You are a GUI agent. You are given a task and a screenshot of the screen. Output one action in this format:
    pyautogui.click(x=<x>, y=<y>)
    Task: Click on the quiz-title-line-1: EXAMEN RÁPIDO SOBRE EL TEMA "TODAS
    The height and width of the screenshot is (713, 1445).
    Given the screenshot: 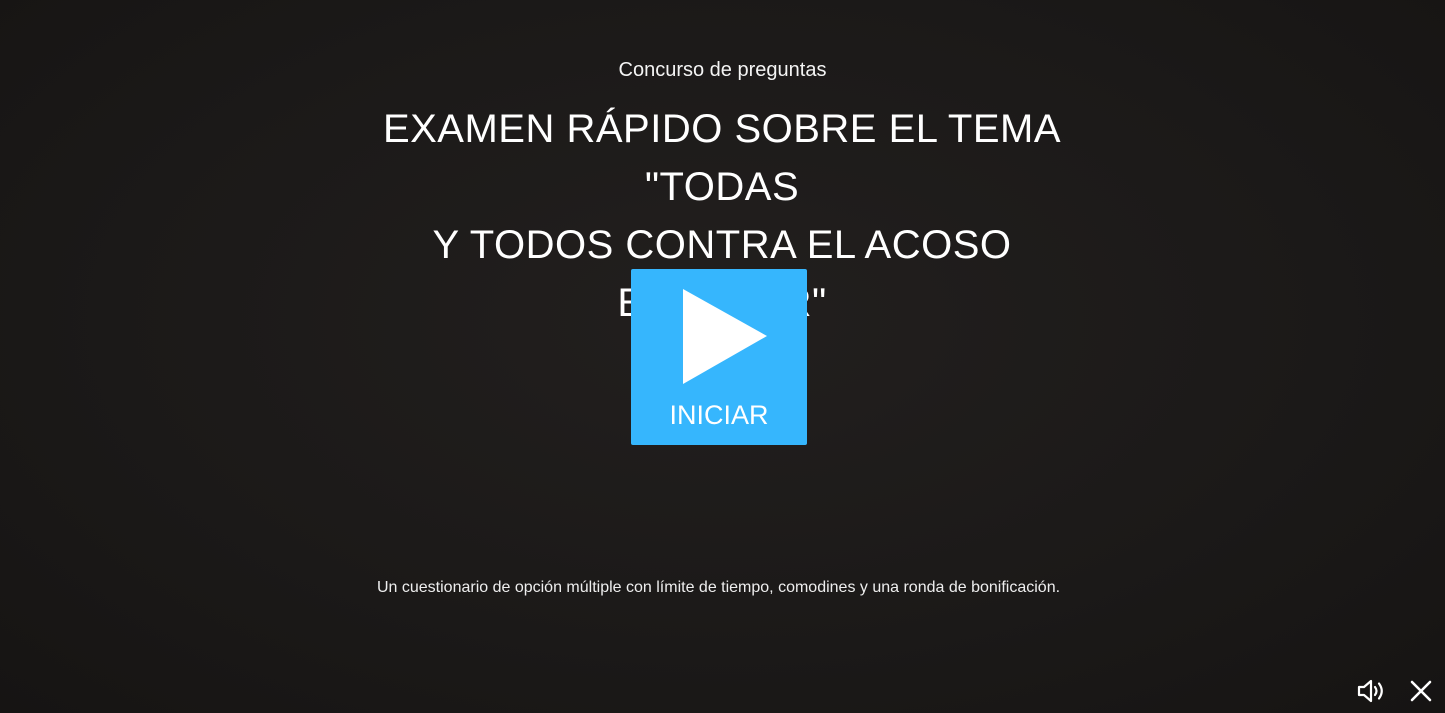 What is the action you would take?
    pyautogui.click(x=722, y=158)
    